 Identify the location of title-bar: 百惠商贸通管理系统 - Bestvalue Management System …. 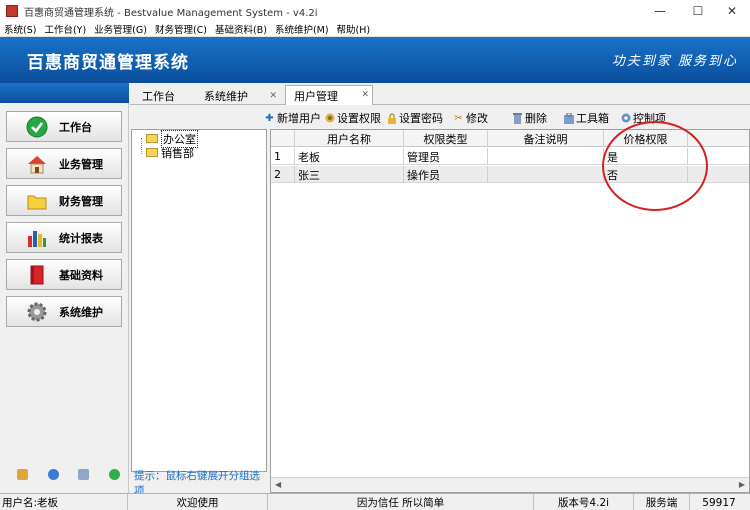
(375, 11).